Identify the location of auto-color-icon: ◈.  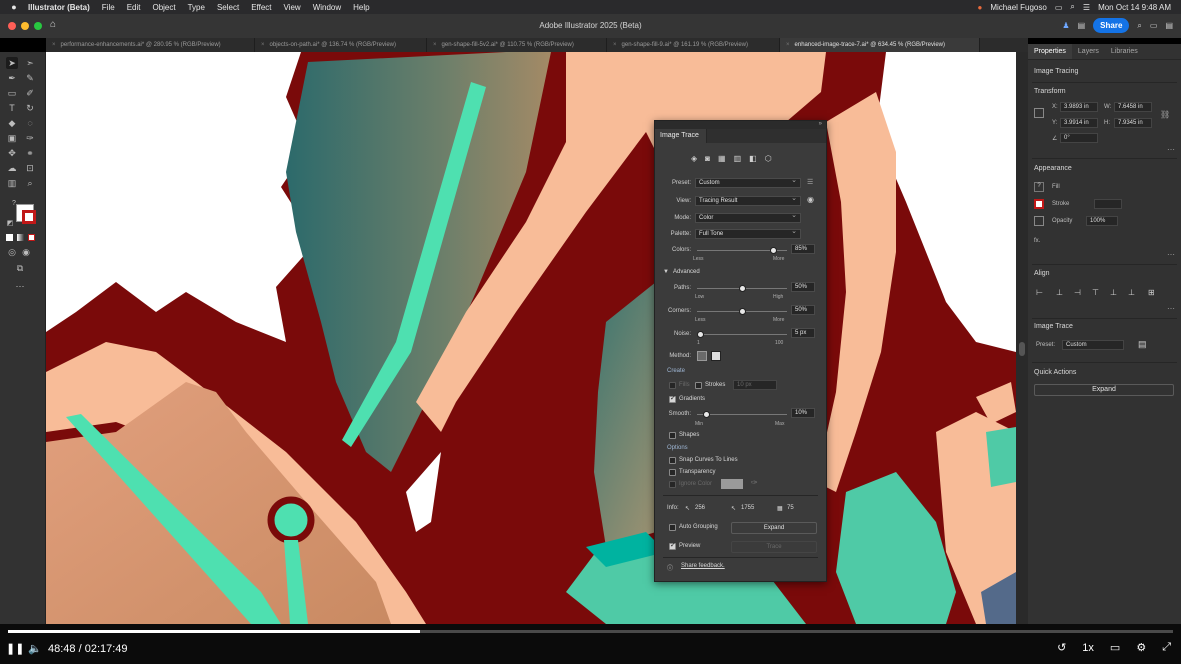
(694, 158).